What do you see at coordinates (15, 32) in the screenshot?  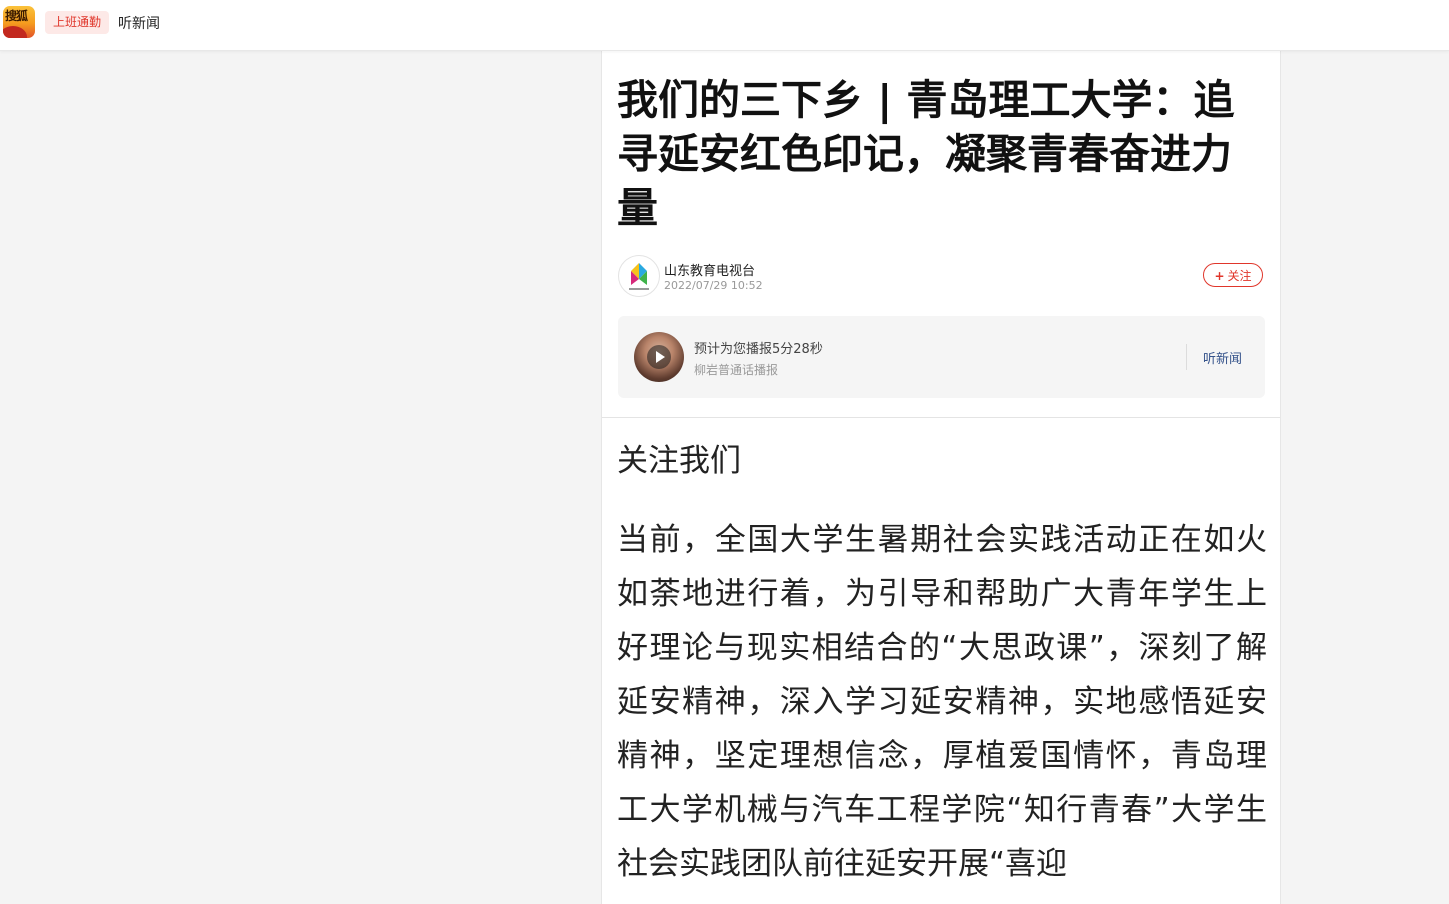 I see `logo-hill-shape` at bounding box center [15, 32].